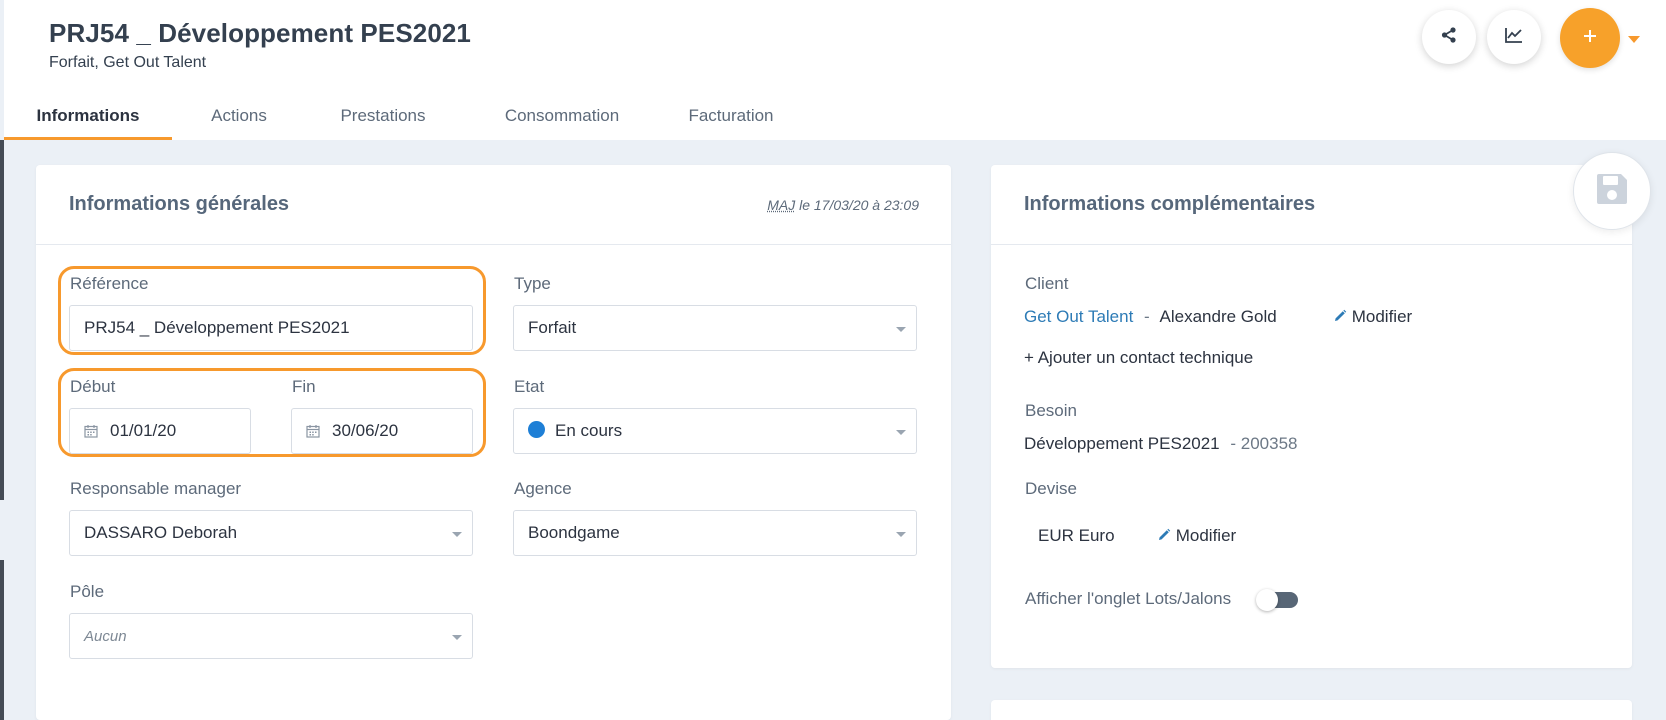 This screenshot has width=1666, height=720. I want to click on tab-informations: Informations, so click(88, 118).